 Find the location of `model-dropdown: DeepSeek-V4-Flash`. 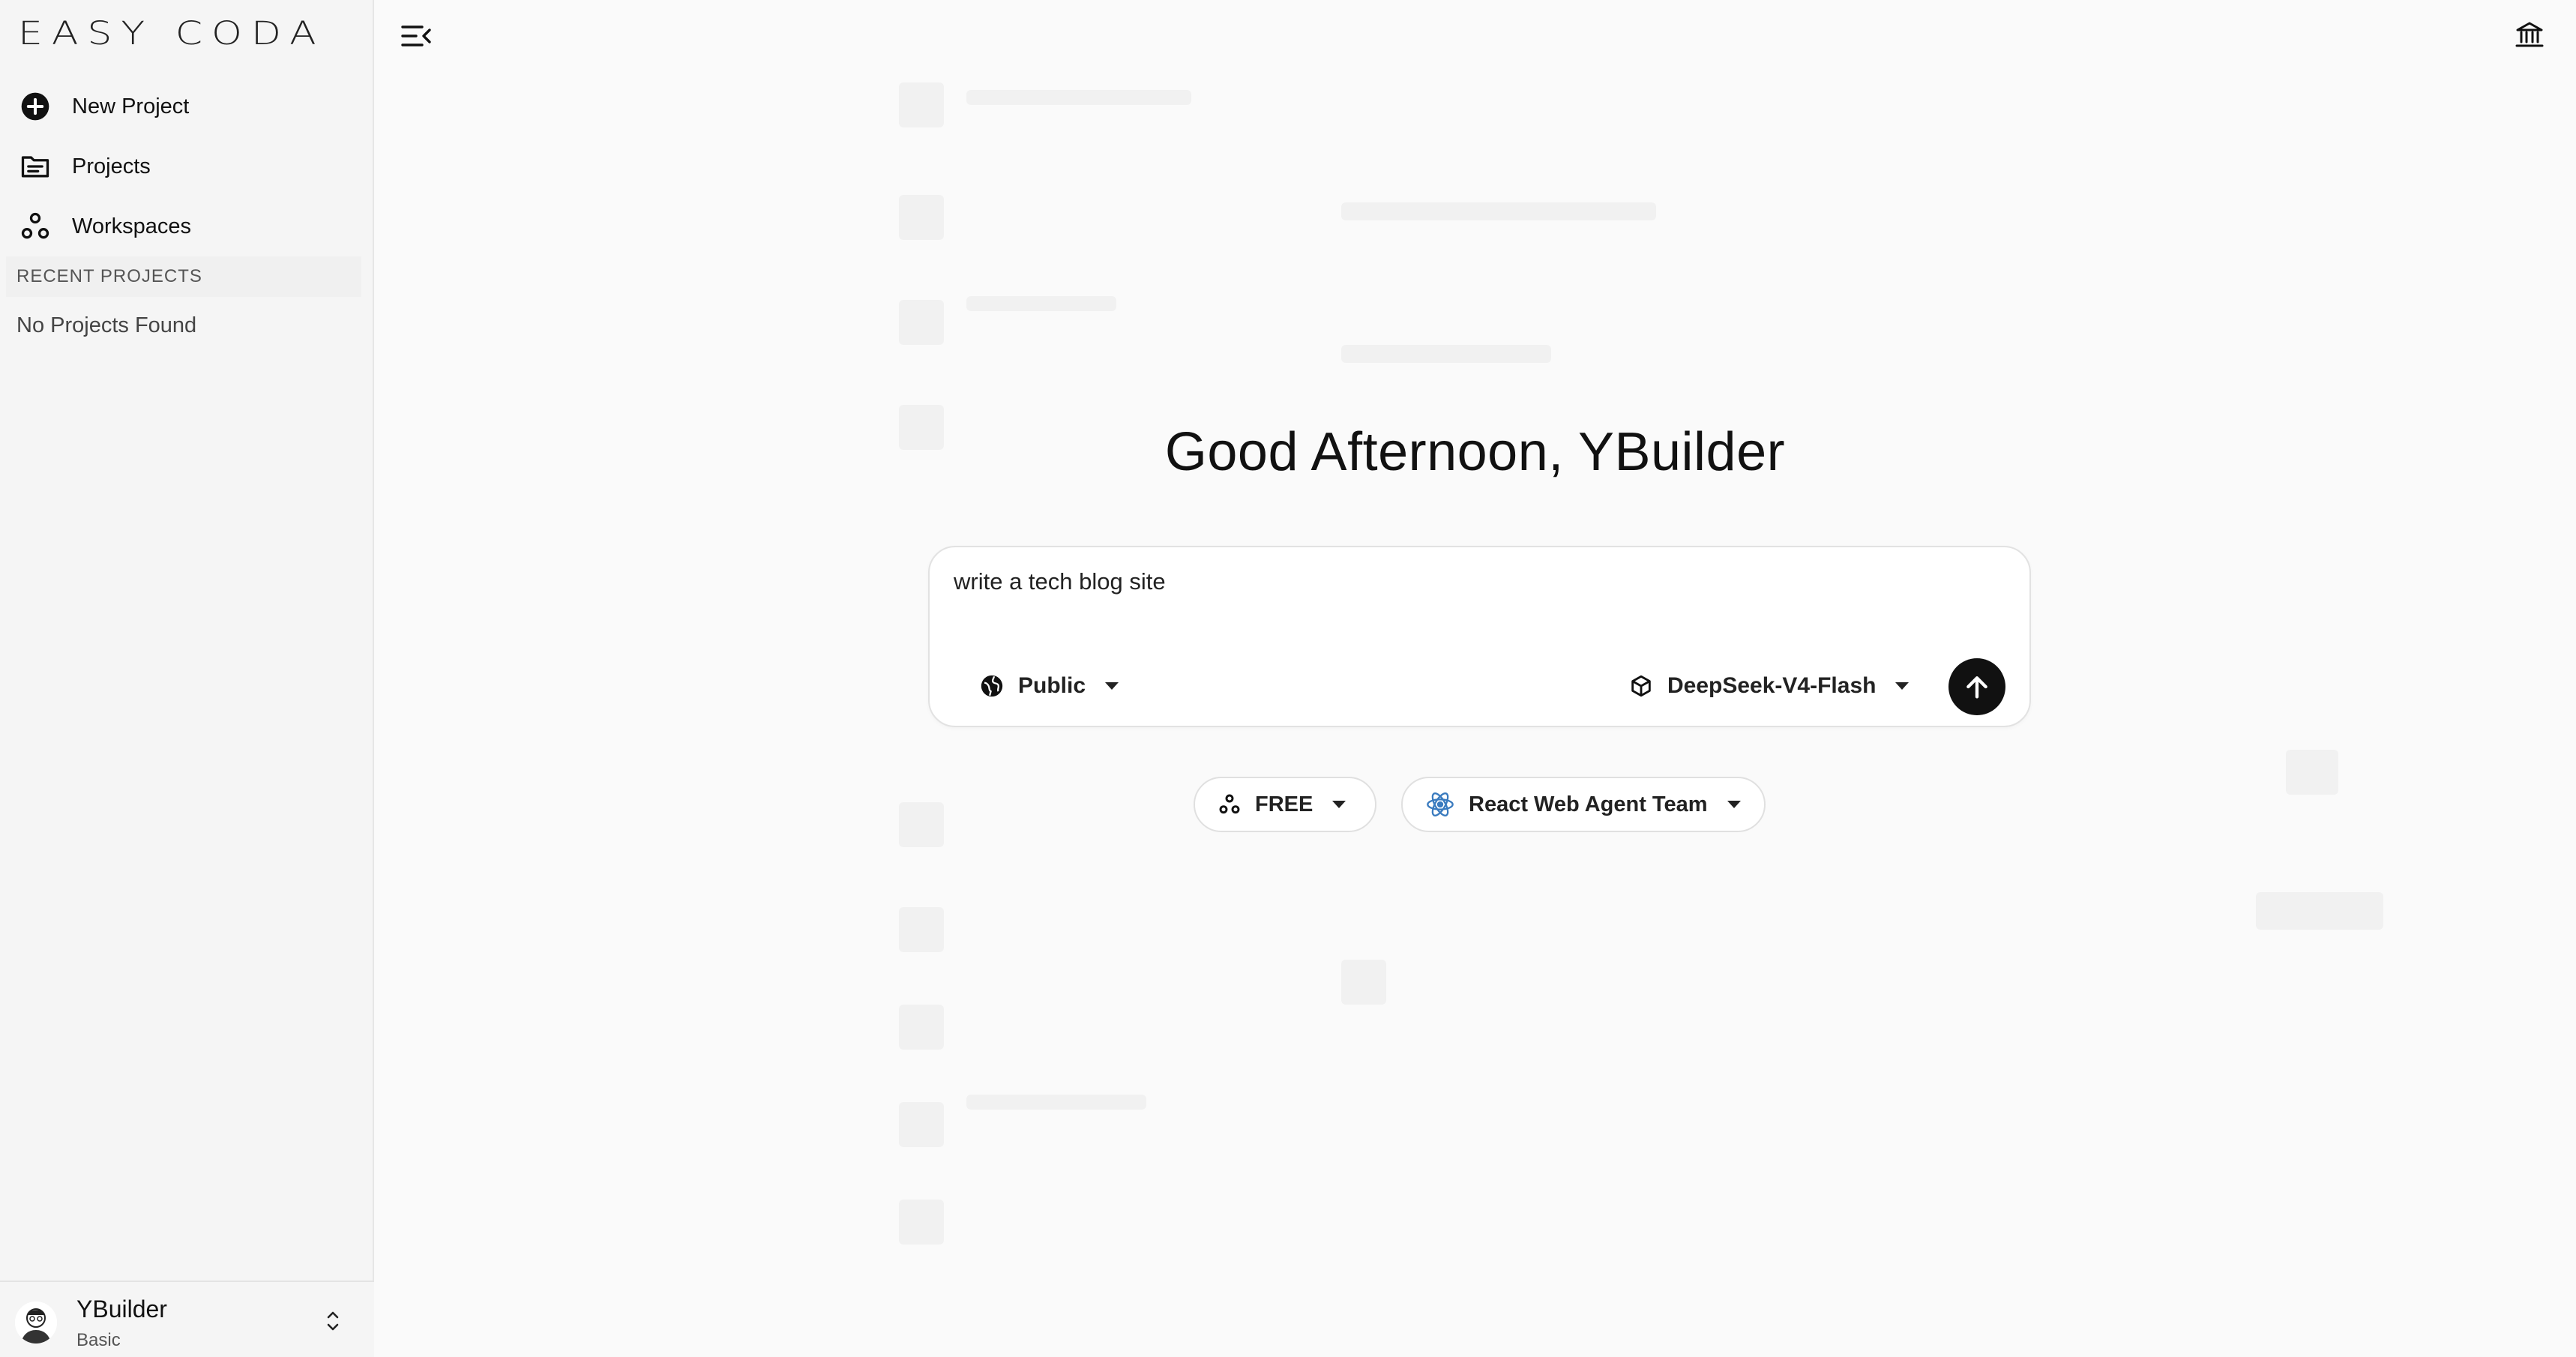

model-dropdown: DeepSeek-V4-Flash is located at coordinates (1769, 686).